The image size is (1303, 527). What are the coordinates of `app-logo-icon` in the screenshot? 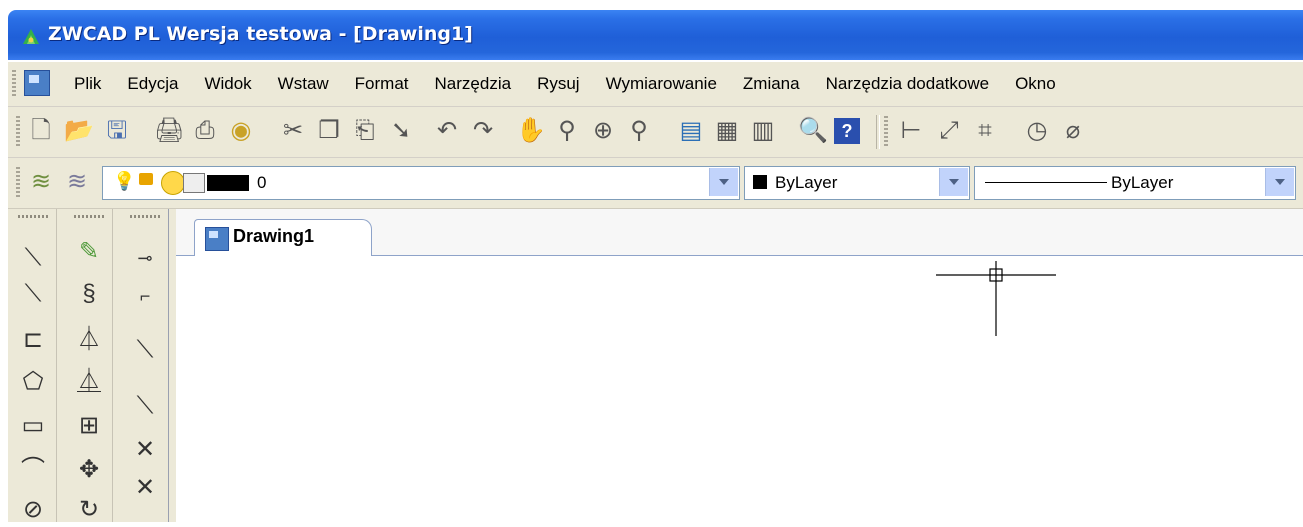 It's located at (31, 36).